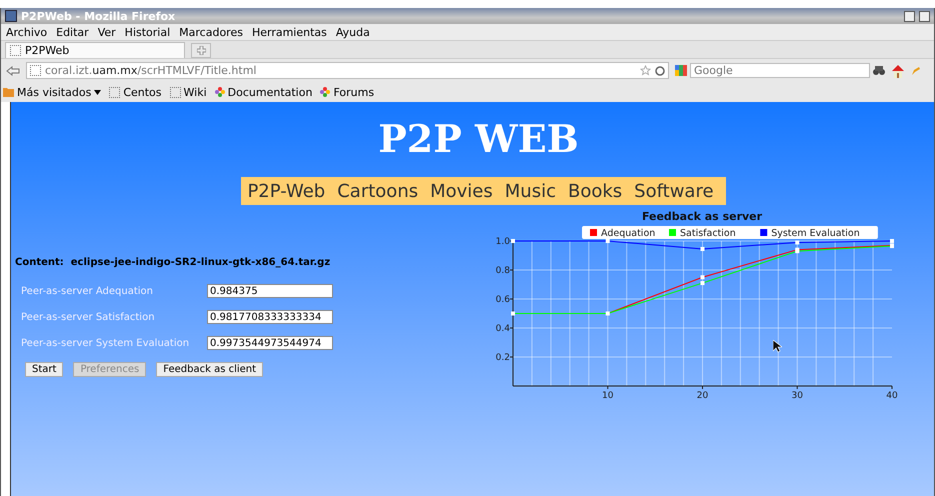 Image resolution: width=935 pixels, height=496 pixels. What do you see at coordinates (347, 92) in the screenshot?
I see `bookmark-item: Forums` at bounding box center [347, 92].